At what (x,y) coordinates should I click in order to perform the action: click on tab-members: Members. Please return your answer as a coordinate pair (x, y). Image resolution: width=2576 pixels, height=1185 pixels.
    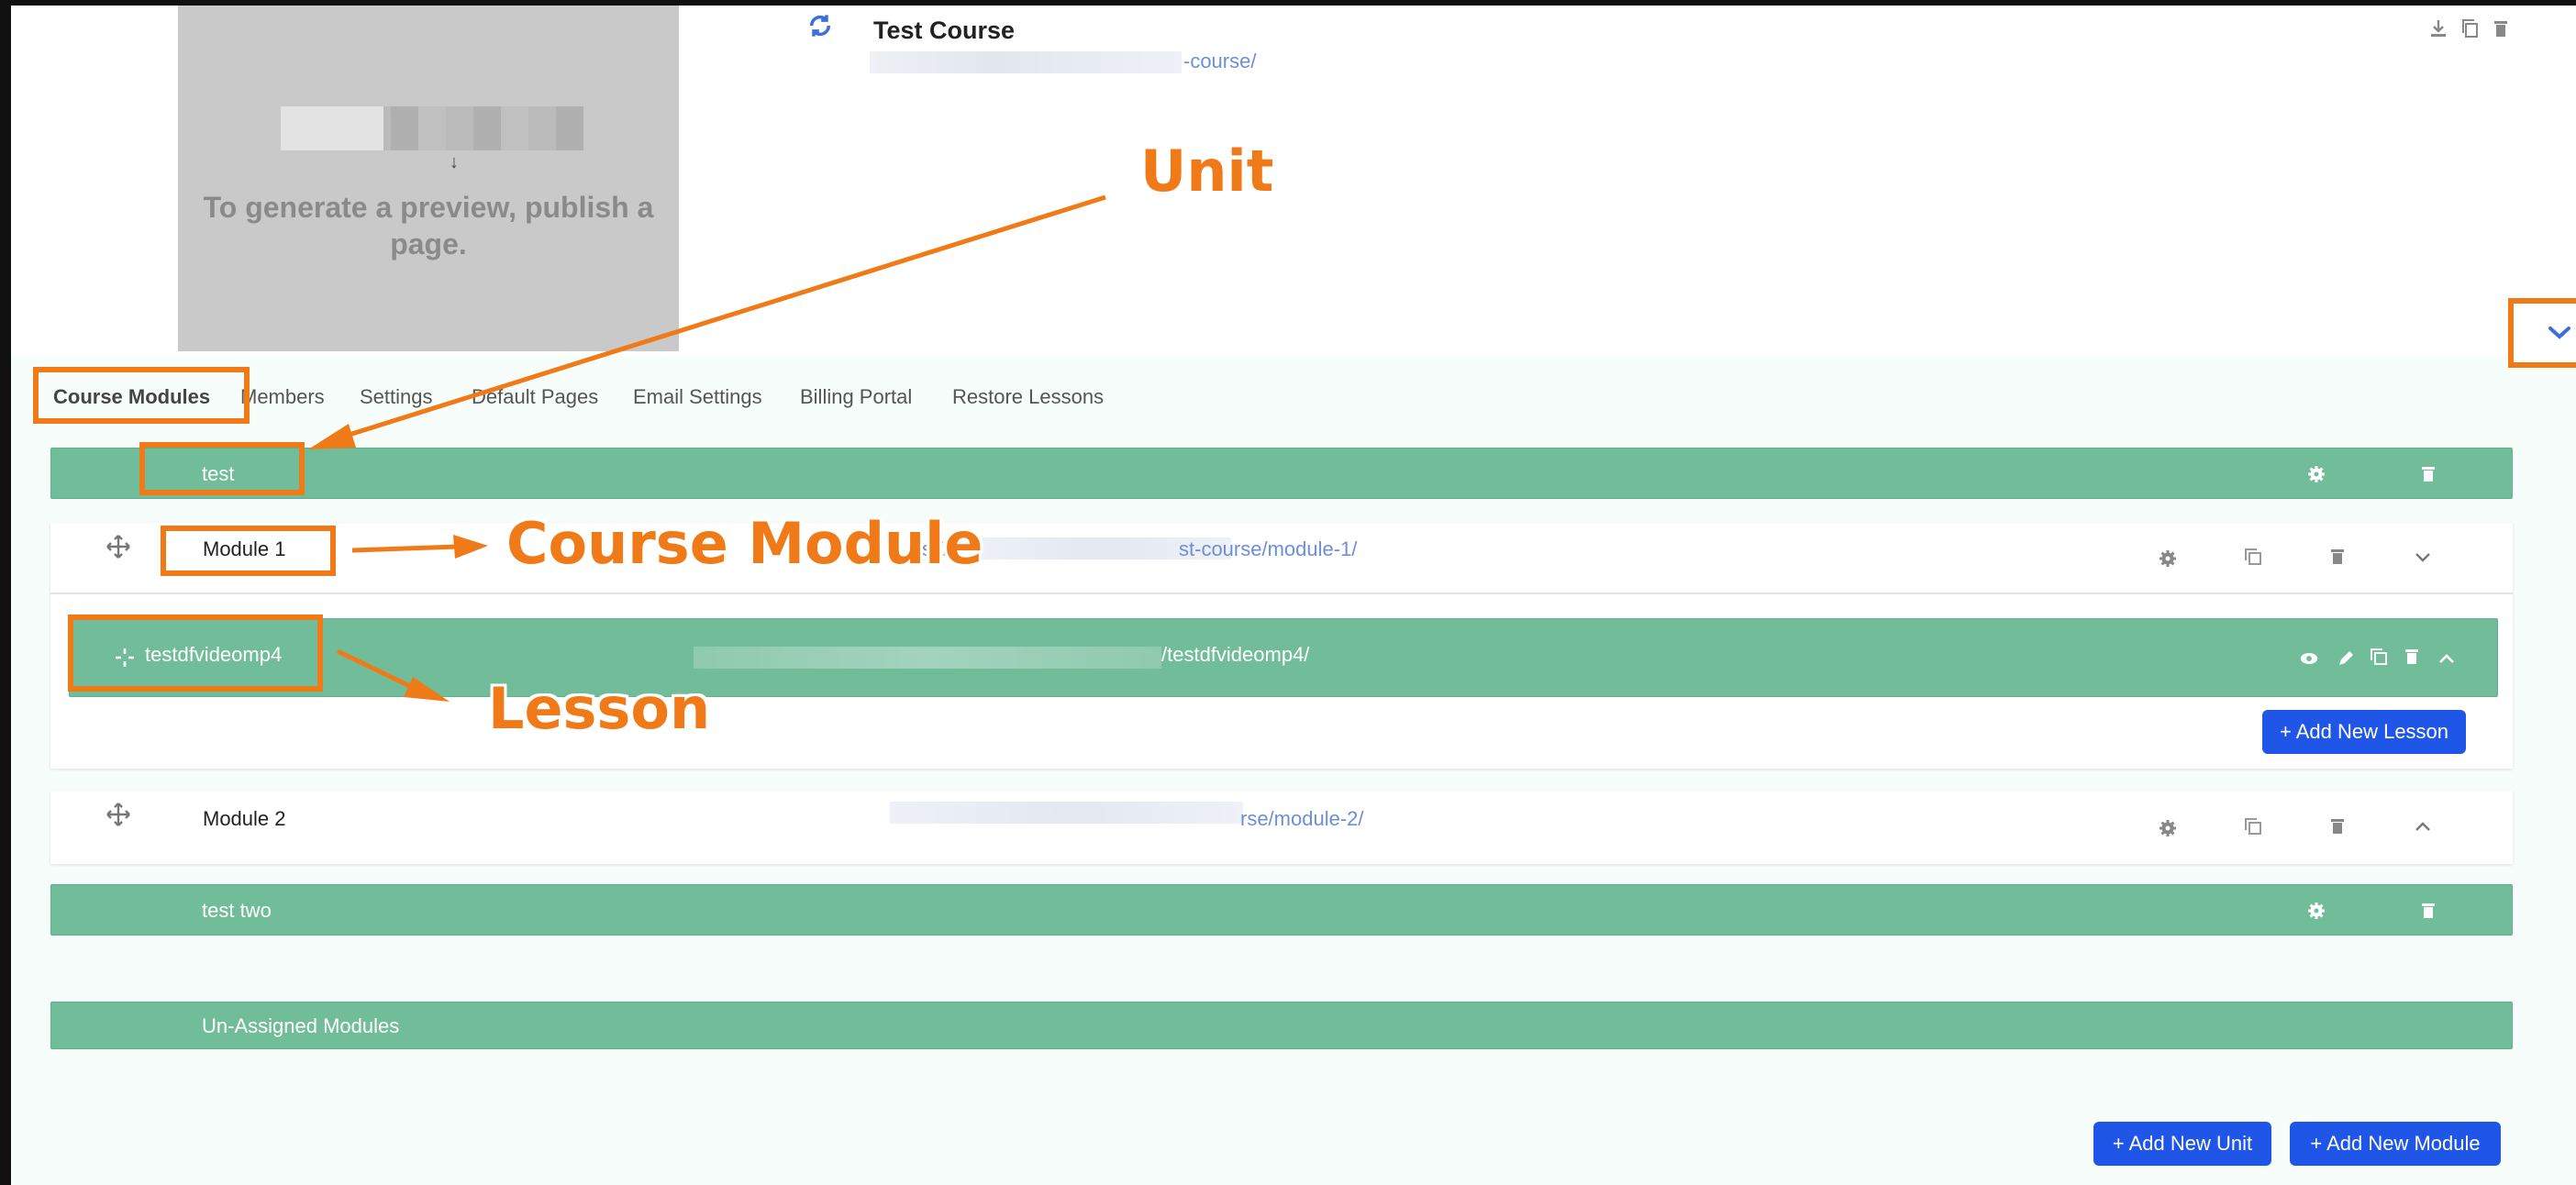
    Looking at the image, I should click on (282, 397).